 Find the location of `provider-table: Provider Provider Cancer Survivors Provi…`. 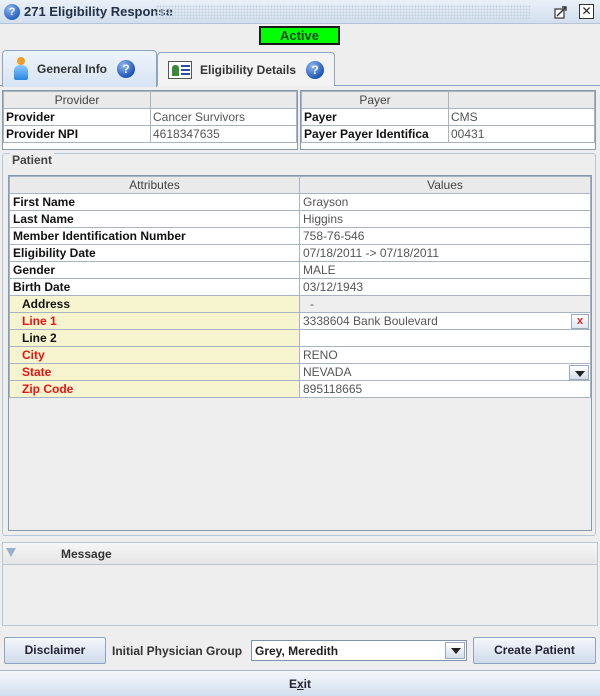

provider-table: Provider Provider Cancer Survivors Provi… is located at coordinates (150, 120).